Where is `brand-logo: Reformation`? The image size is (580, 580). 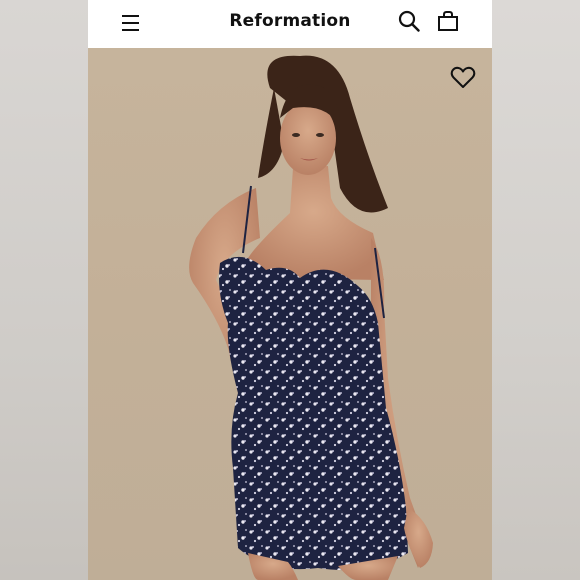 brand-logo: Reformation is located at coordinates (290, 21).